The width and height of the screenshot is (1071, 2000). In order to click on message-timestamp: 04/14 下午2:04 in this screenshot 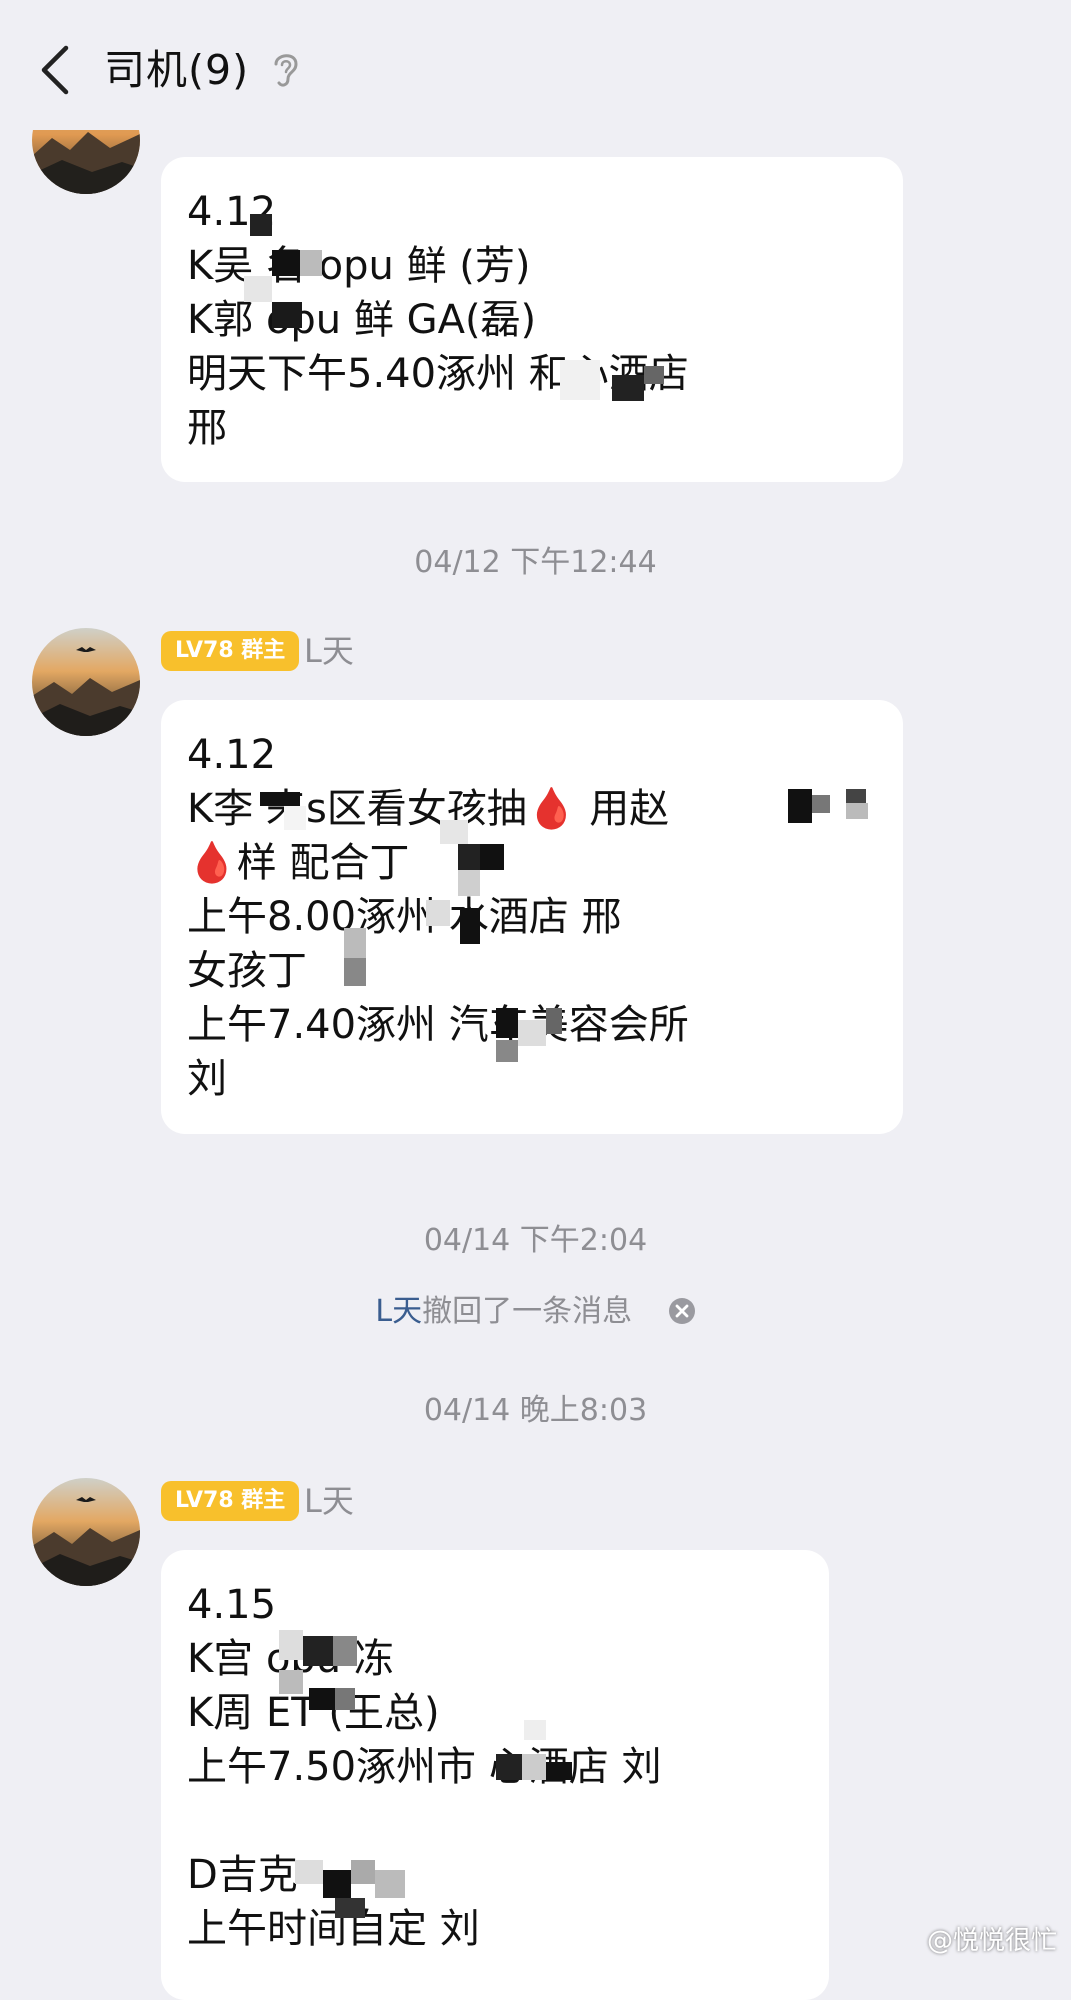, I will do `click(535, 1240)`.